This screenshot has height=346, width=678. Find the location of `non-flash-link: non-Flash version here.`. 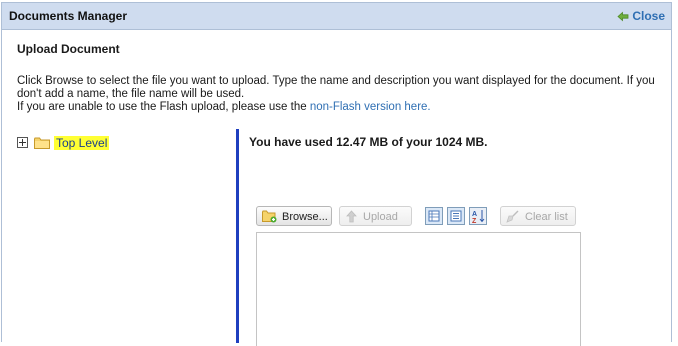

non-flash-link: non-Flash version here. is located at coordinates (370, 107).